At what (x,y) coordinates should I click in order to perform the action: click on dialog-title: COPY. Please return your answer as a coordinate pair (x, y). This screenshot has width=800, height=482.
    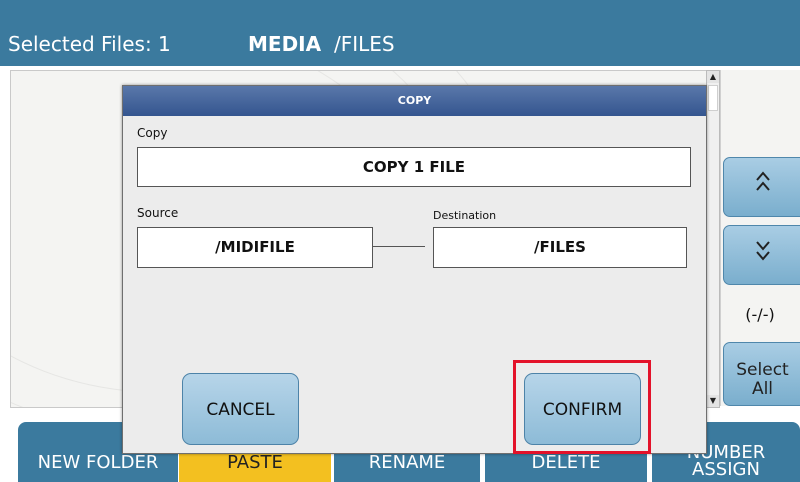
    Looking at the image, I should click on (414, 101).